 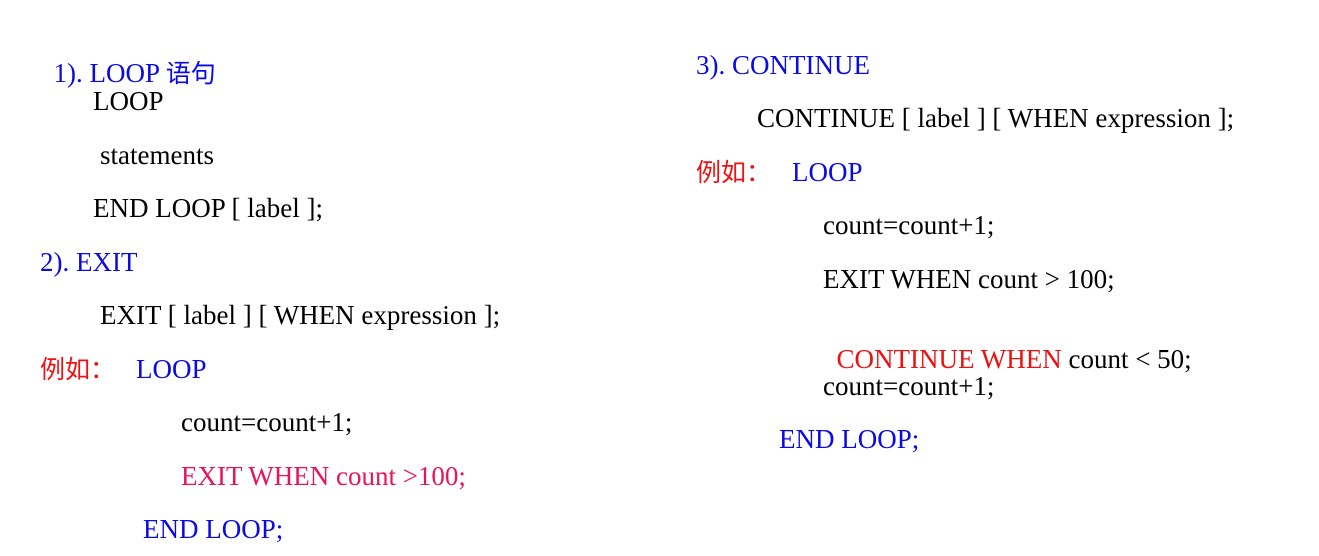 I want to click on right-example-label: 例如：, so click(x=734, y=172).